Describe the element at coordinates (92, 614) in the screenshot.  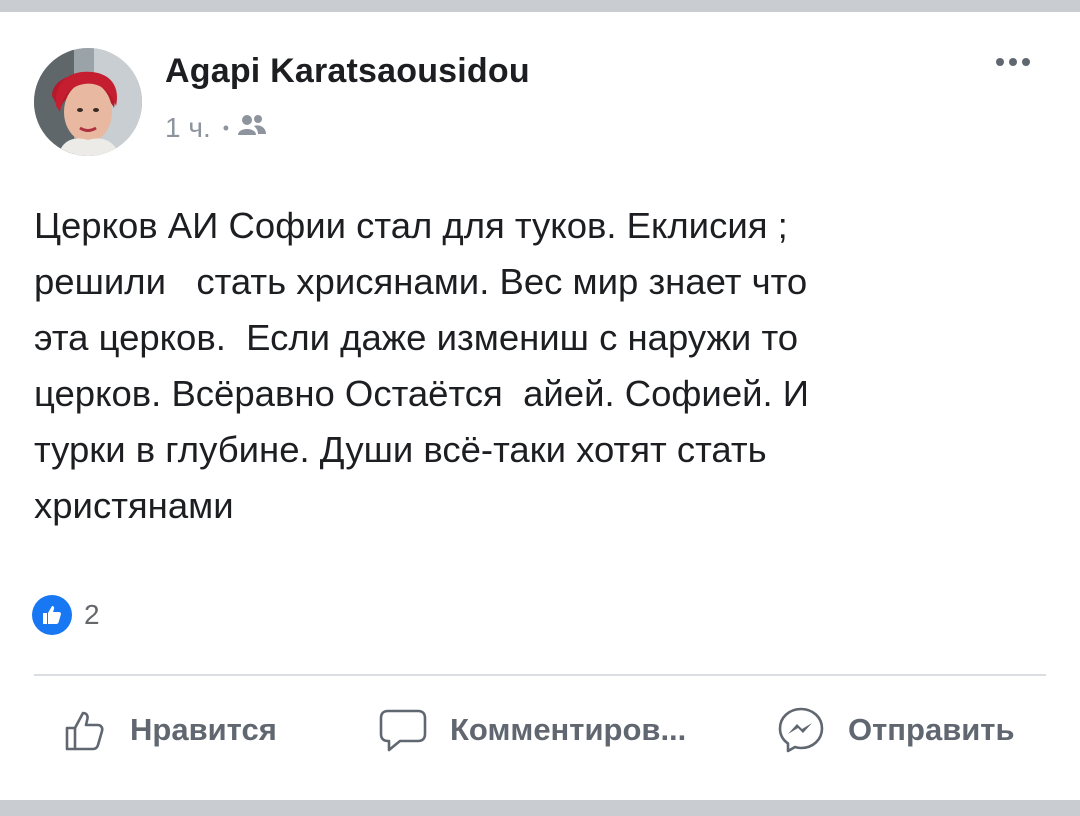
I see `reaction-count: 2` at that location.